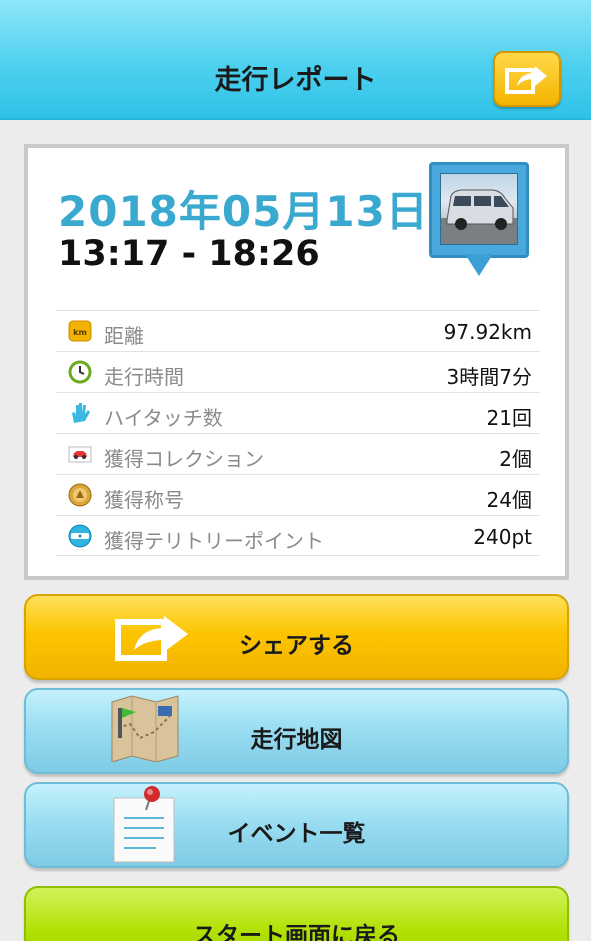  I want to click on photo-pin-pointer, so click(479, 265).